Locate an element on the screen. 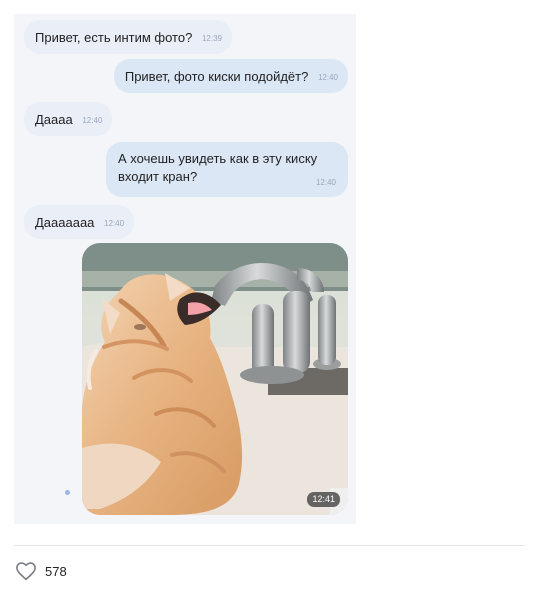 The image size is (542, 596). message-bubble: Привет, фото киски подойдёт? 12:40 is located at coordinates (230, 76).